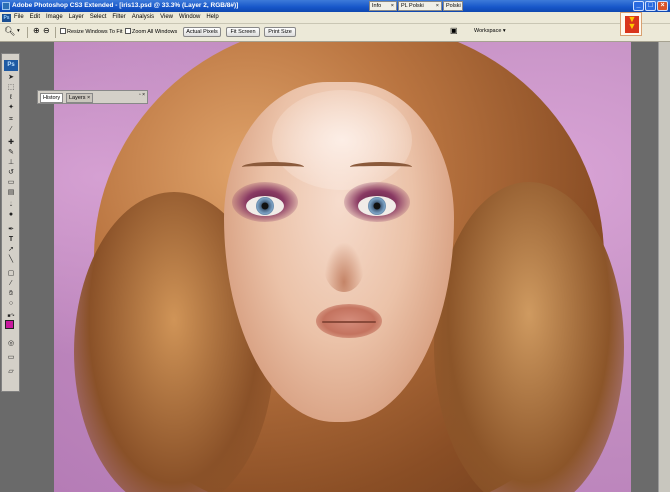  What do you see at coordinates (95, 32) in the screenshot?
I see `resize-windows-label: Resize Windows To Fit` at bounding box center [95, 32].